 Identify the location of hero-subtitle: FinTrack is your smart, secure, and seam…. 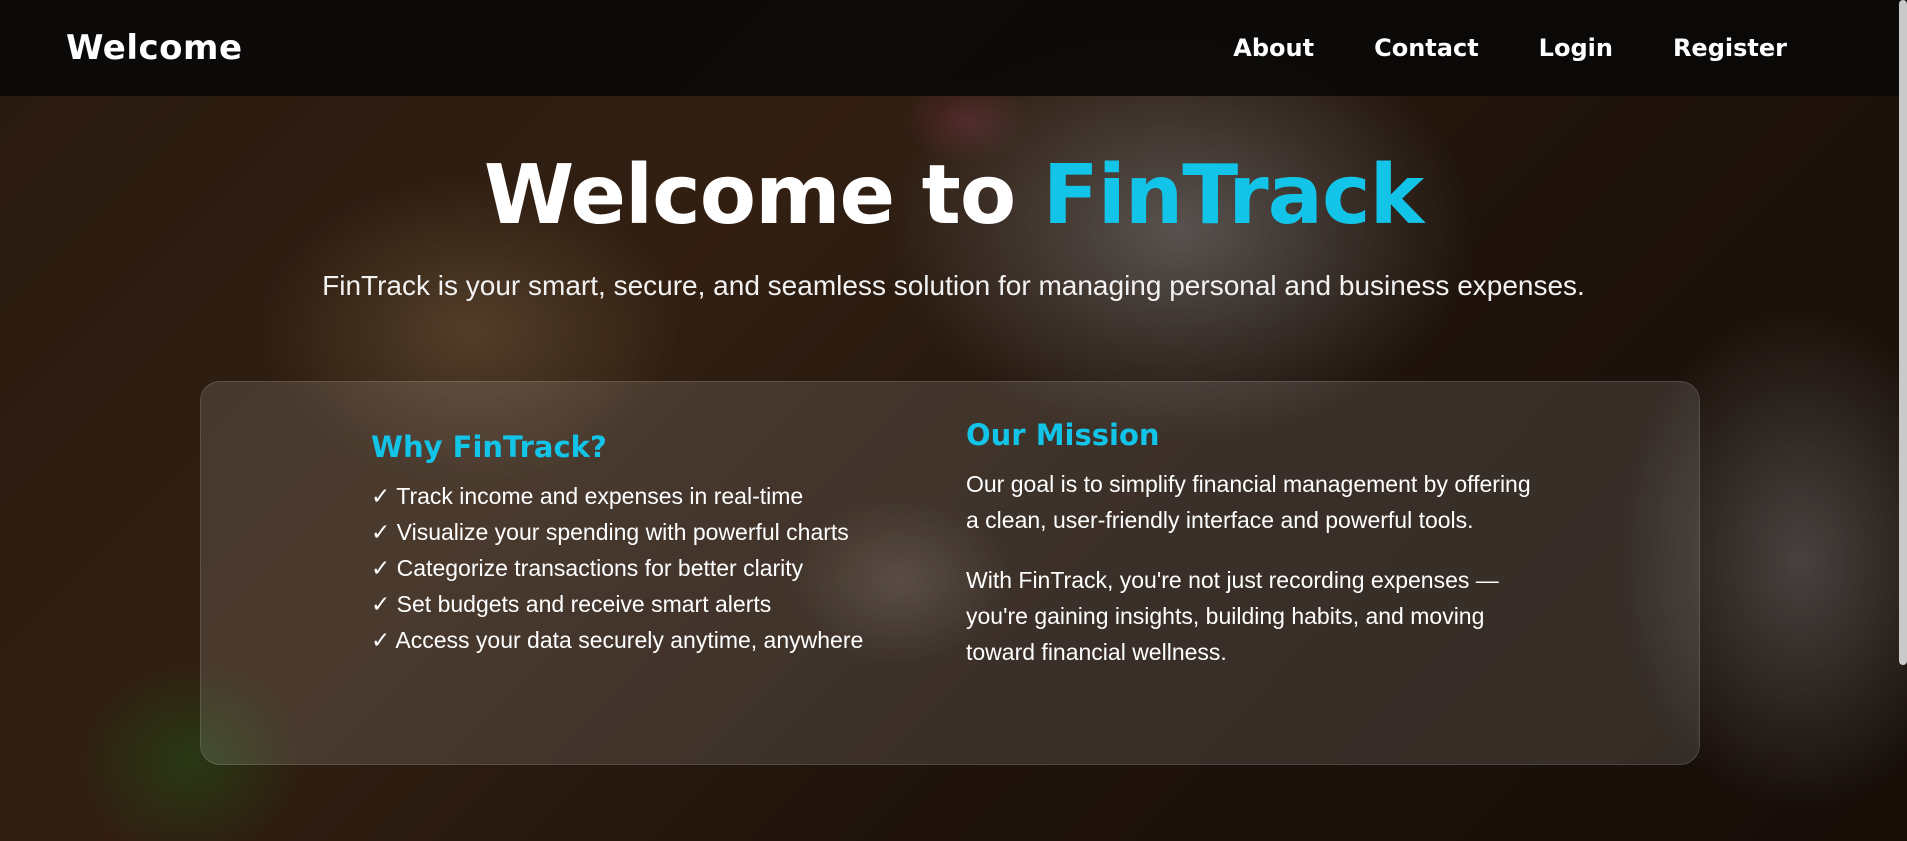
(953, 285).